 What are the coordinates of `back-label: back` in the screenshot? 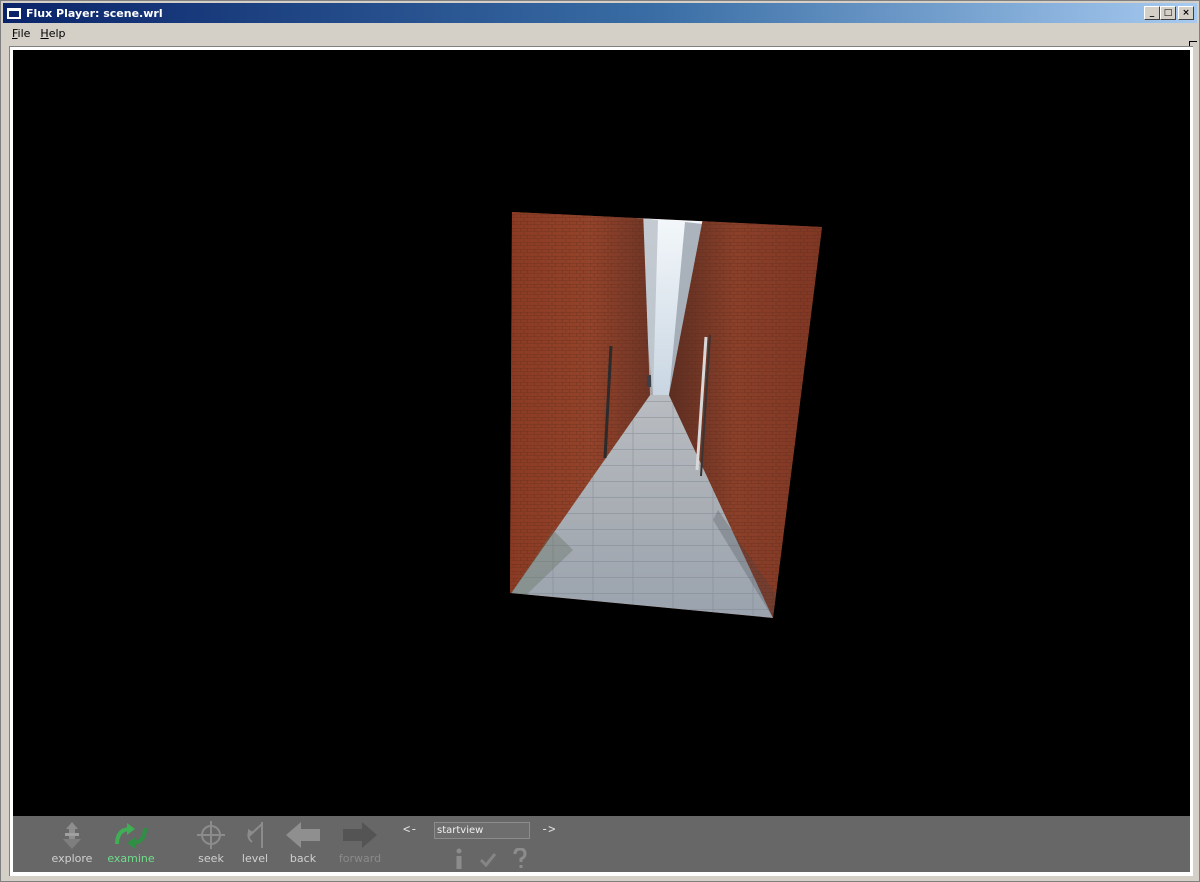 It's located at (303, 858).